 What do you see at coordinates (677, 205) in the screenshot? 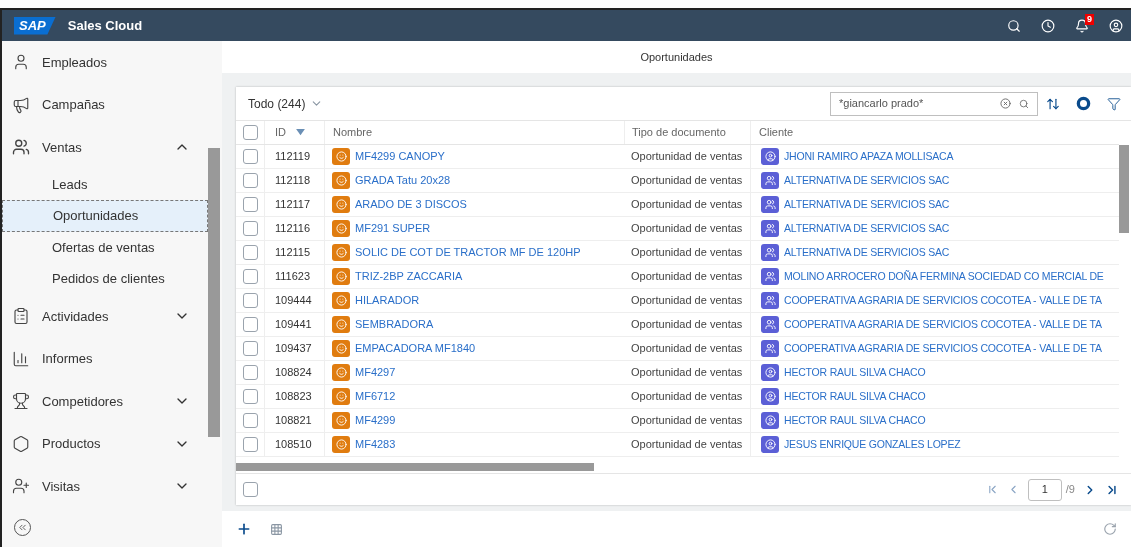
I see `table-row: 112117 ARADO DE 3 DISCOS Oportunidad de ventas ALTERNATIVA DE SERVICIOS SAC` at bounding box center [677, 205].